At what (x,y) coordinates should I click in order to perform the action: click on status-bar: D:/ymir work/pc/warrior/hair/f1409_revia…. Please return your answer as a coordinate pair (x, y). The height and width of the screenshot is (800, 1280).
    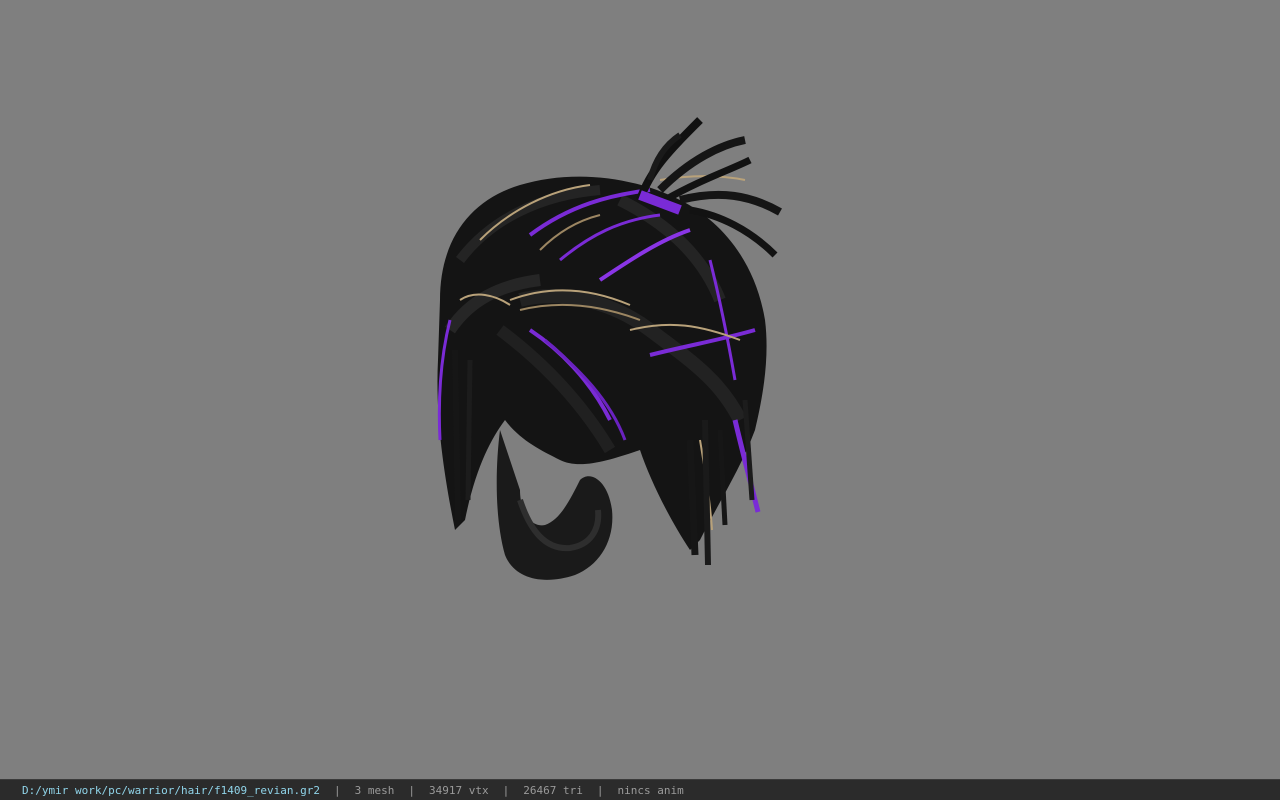
    Looking at the image, I should click on (640, 789).